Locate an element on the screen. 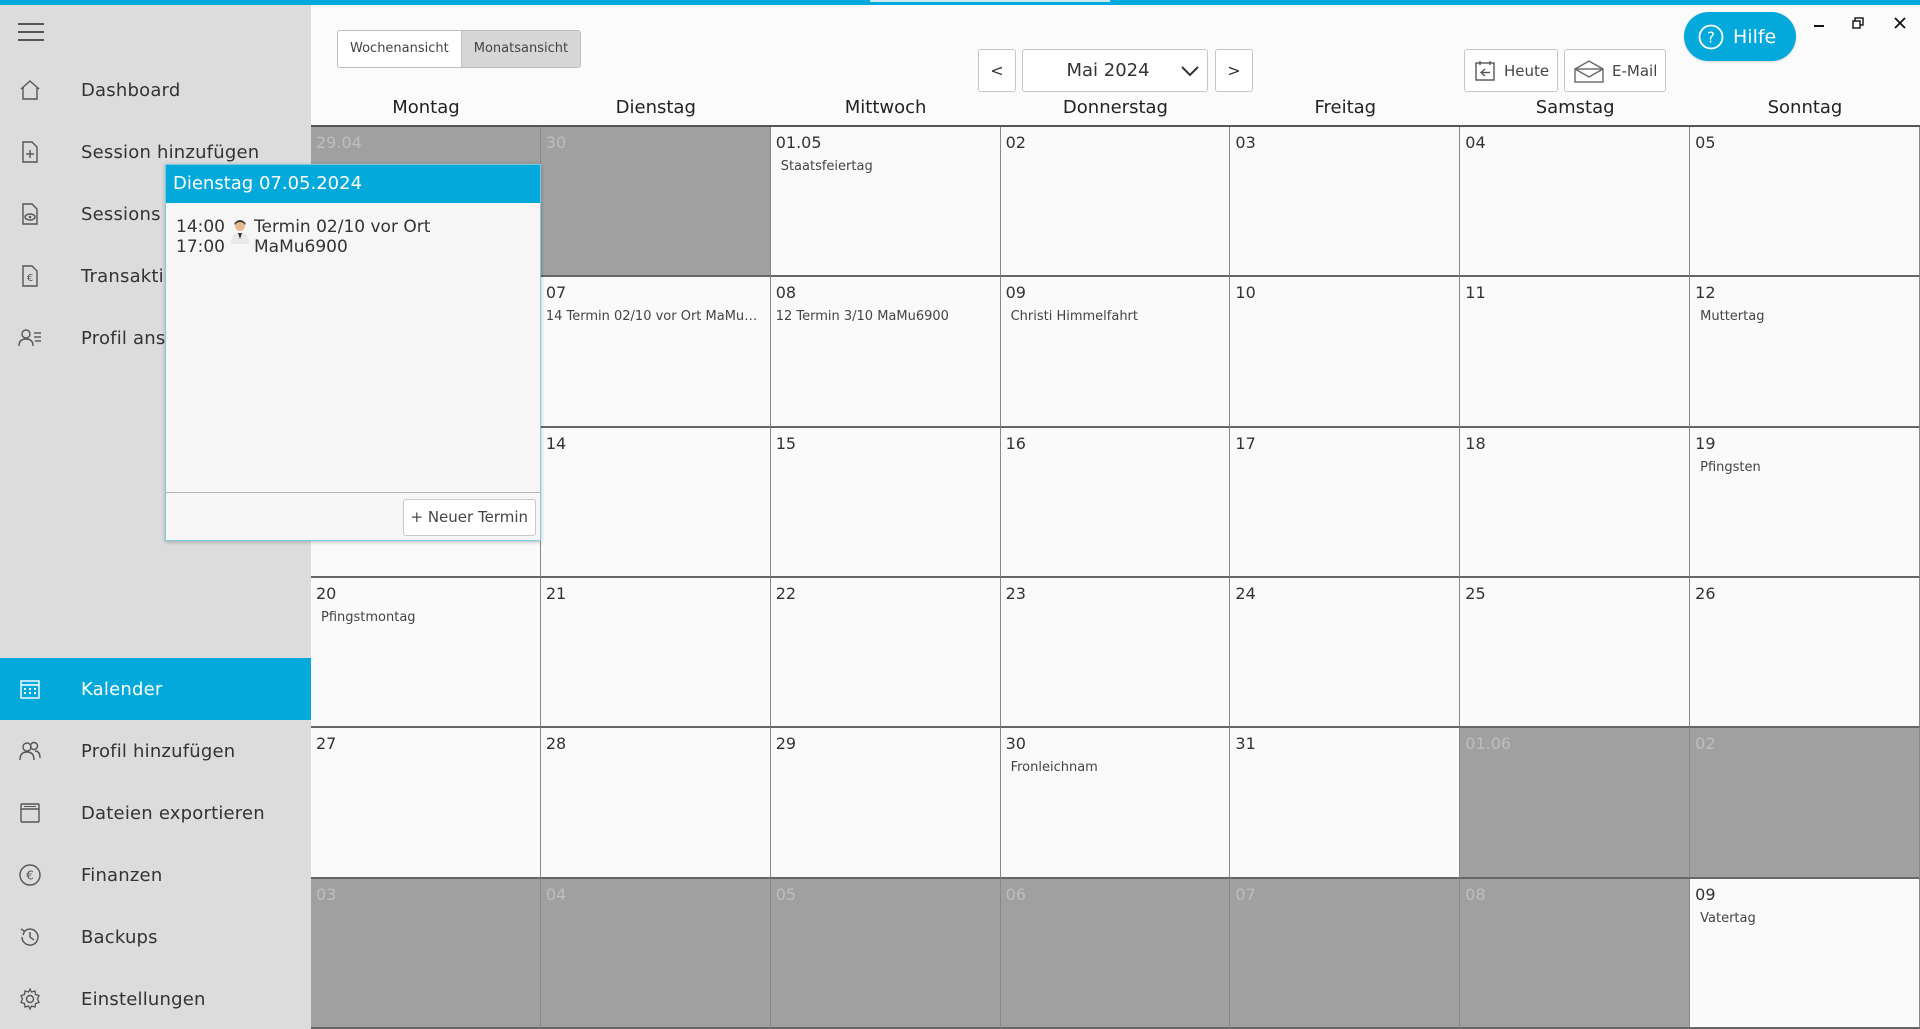 The width and height of the screenshot is (1920, 1029). week-view-button: Wochenansicht is located at coordinates (399, 49).